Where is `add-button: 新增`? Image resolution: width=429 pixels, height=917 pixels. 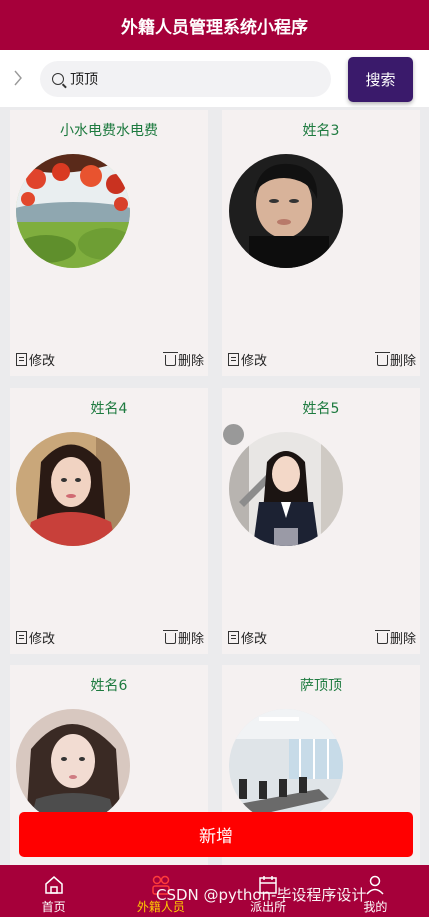
add-button: 新增 is located at coordinates (216, 834).